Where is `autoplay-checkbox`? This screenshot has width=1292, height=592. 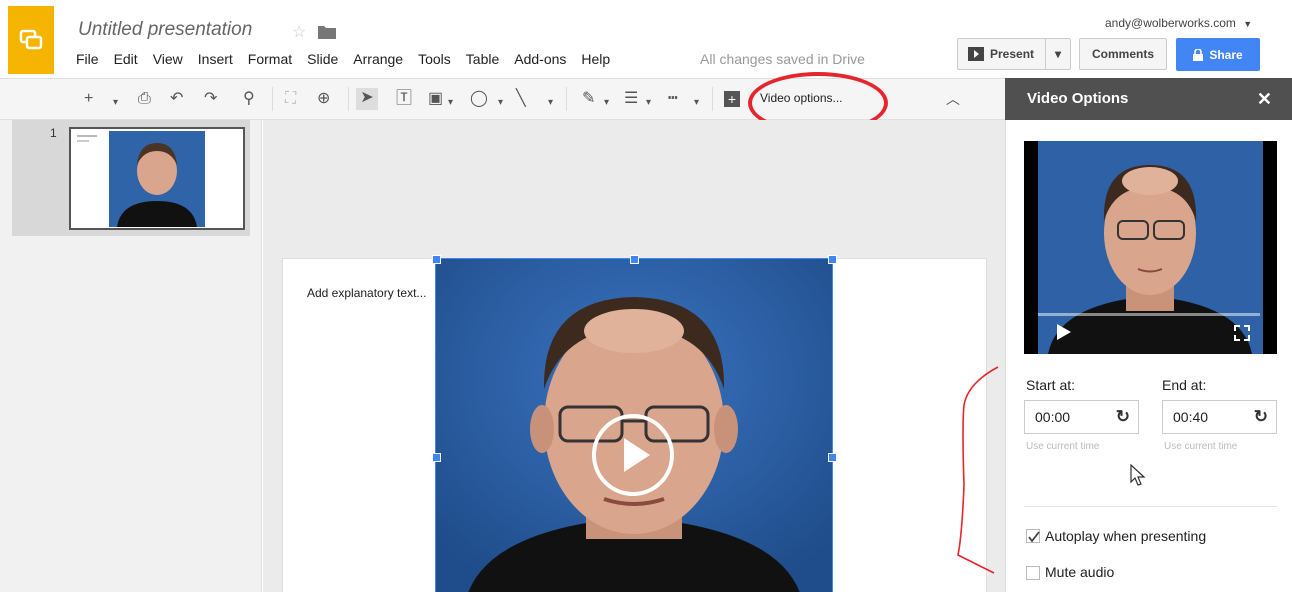
autoplay-checkbox is located at coordinates (1033, 536).